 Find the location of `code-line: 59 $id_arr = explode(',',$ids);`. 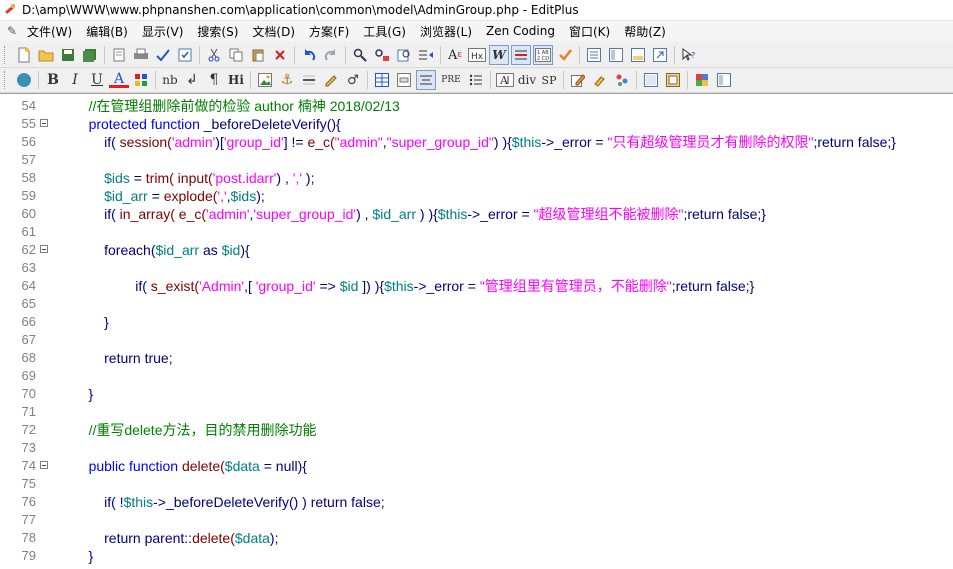

code-line: 59 $id_arr = explode(',',$ids); is located at coordinates (476, 196).